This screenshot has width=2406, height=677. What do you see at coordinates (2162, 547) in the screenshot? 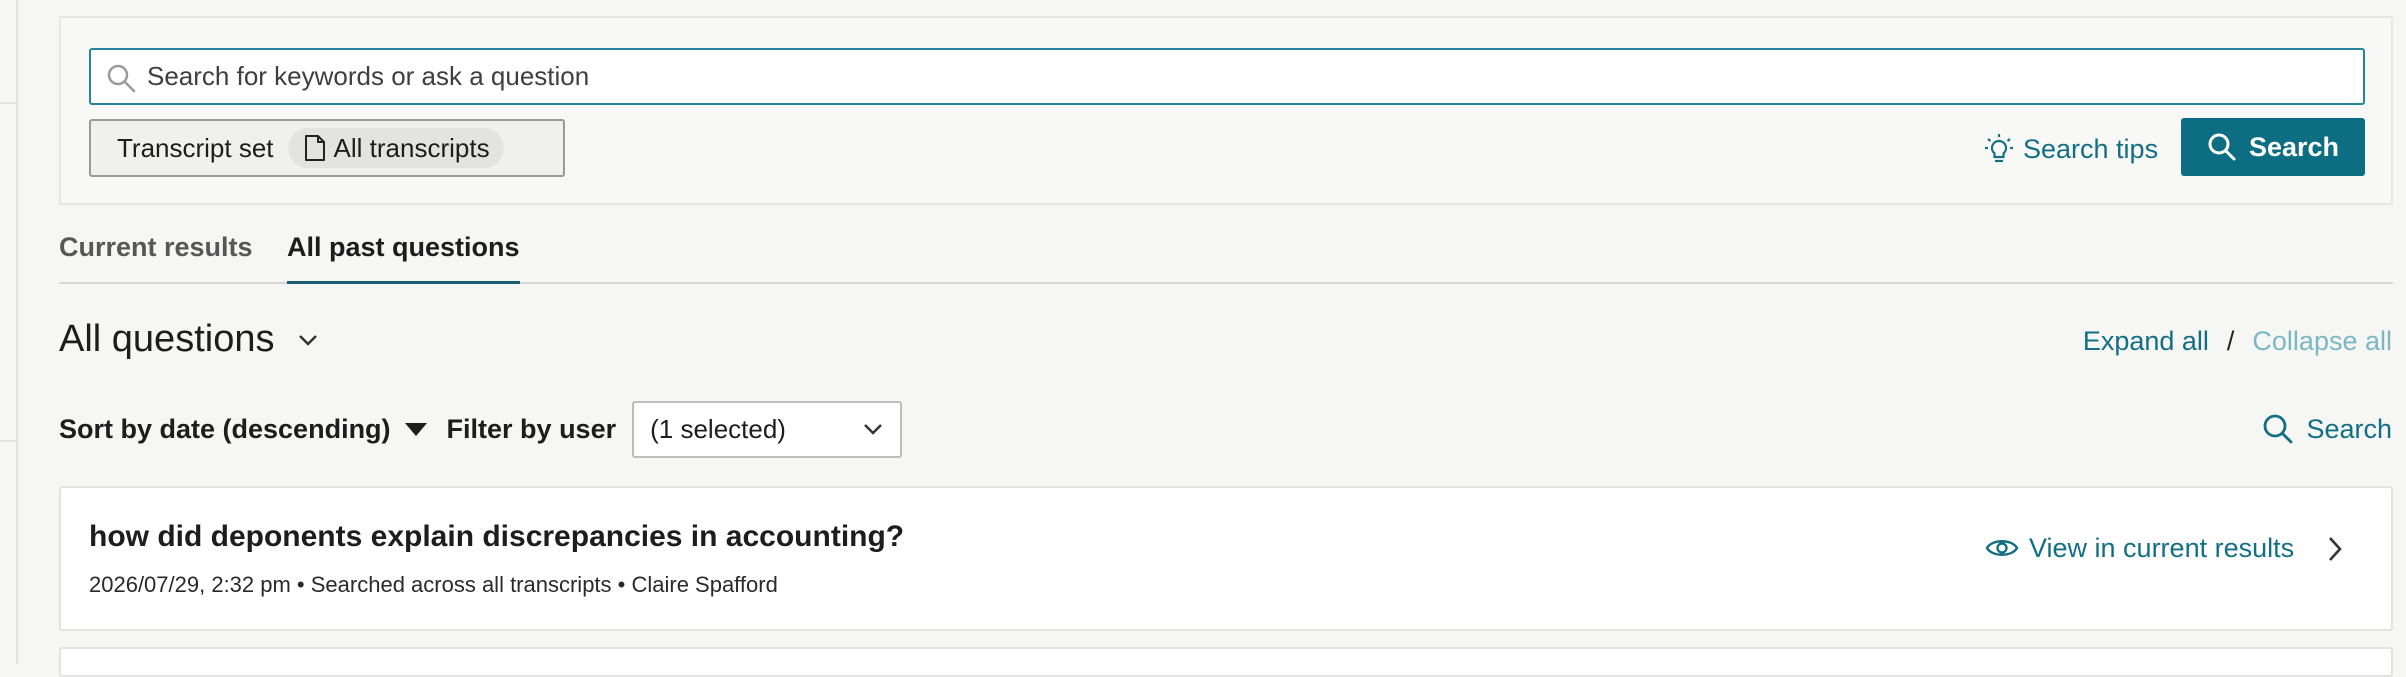
I see `view-in-current-results-label: View in current results` at bounding box center [2162, 547].